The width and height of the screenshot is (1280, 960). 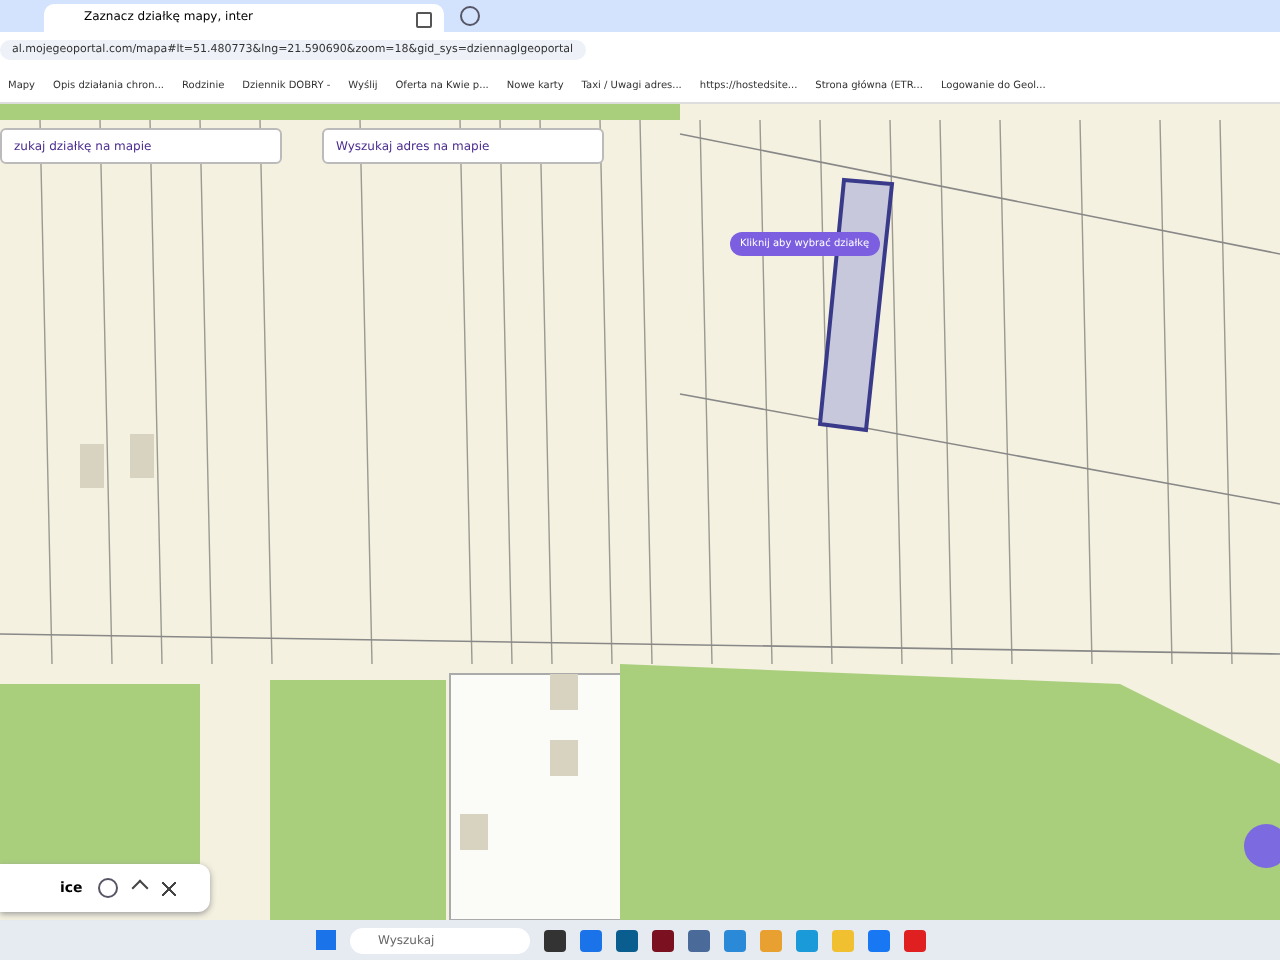 What do you see at coordinates (326, 940) in the screenshot?
I see `windows-icon` at bounding box center [326, 940].